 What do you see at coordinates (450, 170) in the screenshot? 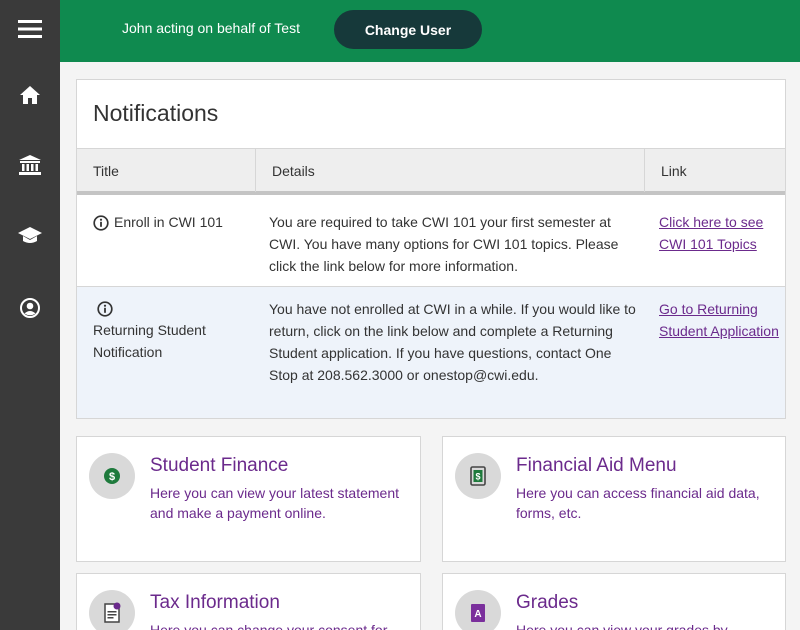
I see `column-header-details: Details` at bounding box center [450, 170].